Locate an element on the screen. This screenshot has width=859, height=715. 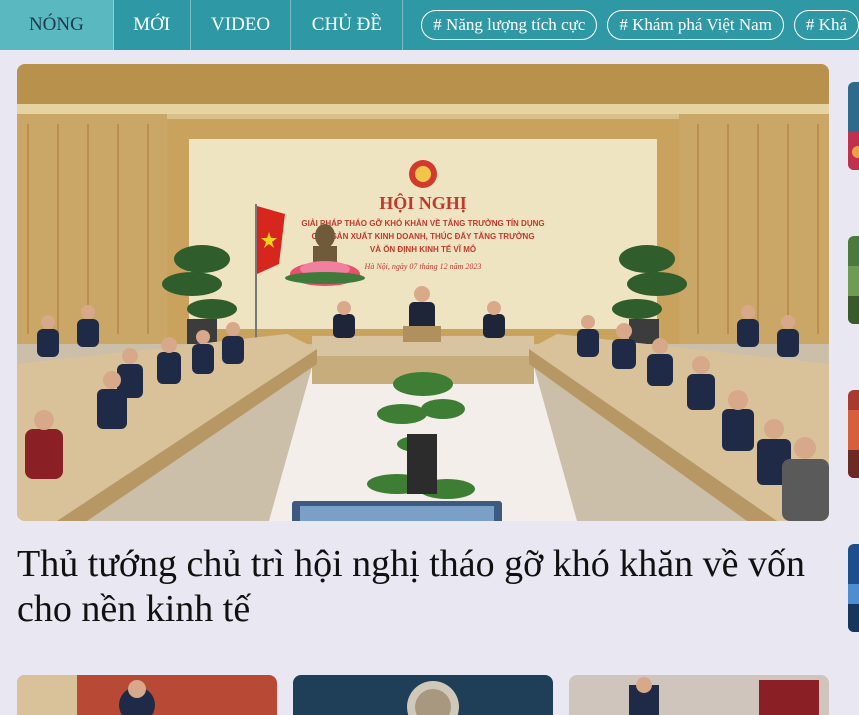
tab-video: VIDEO is located at coordinates (241, 25).